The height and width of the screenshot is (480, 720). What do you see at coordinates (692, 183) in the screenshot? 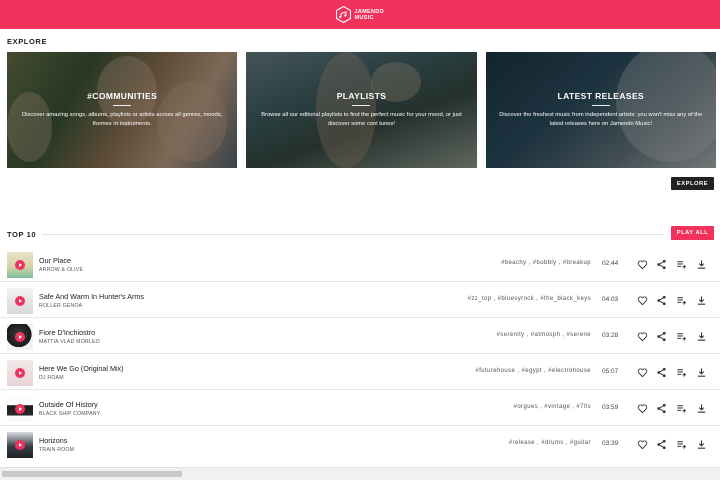
I see `explore-button: EXPLORE` at bounding box center [692, 183].